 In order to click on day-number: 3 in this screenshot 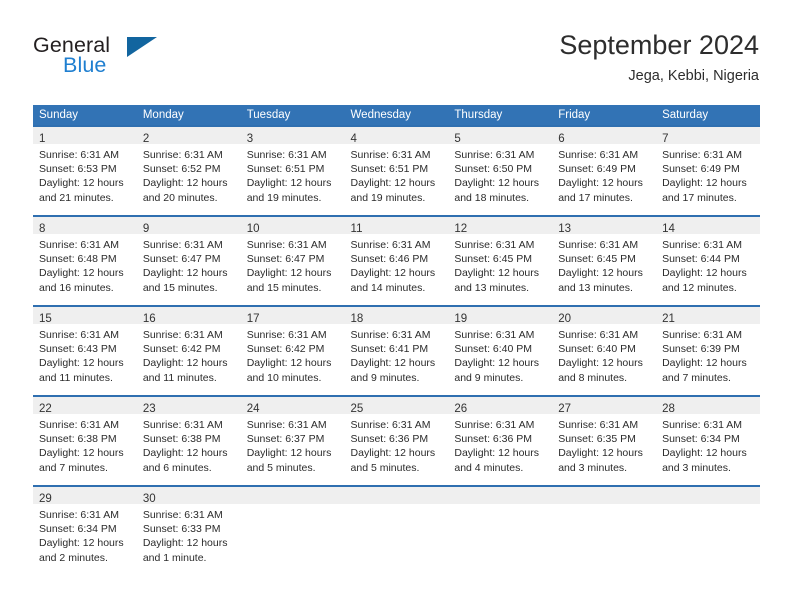, I will do `click(250, 139)`.